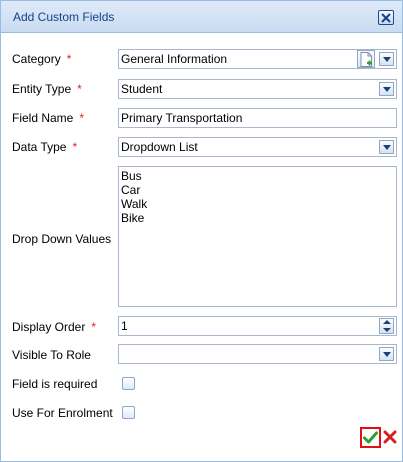  Describe the element at coordinates (62, 239) in the screenshot. I see `dropdown-values-label: Drop Down Values` at that location.